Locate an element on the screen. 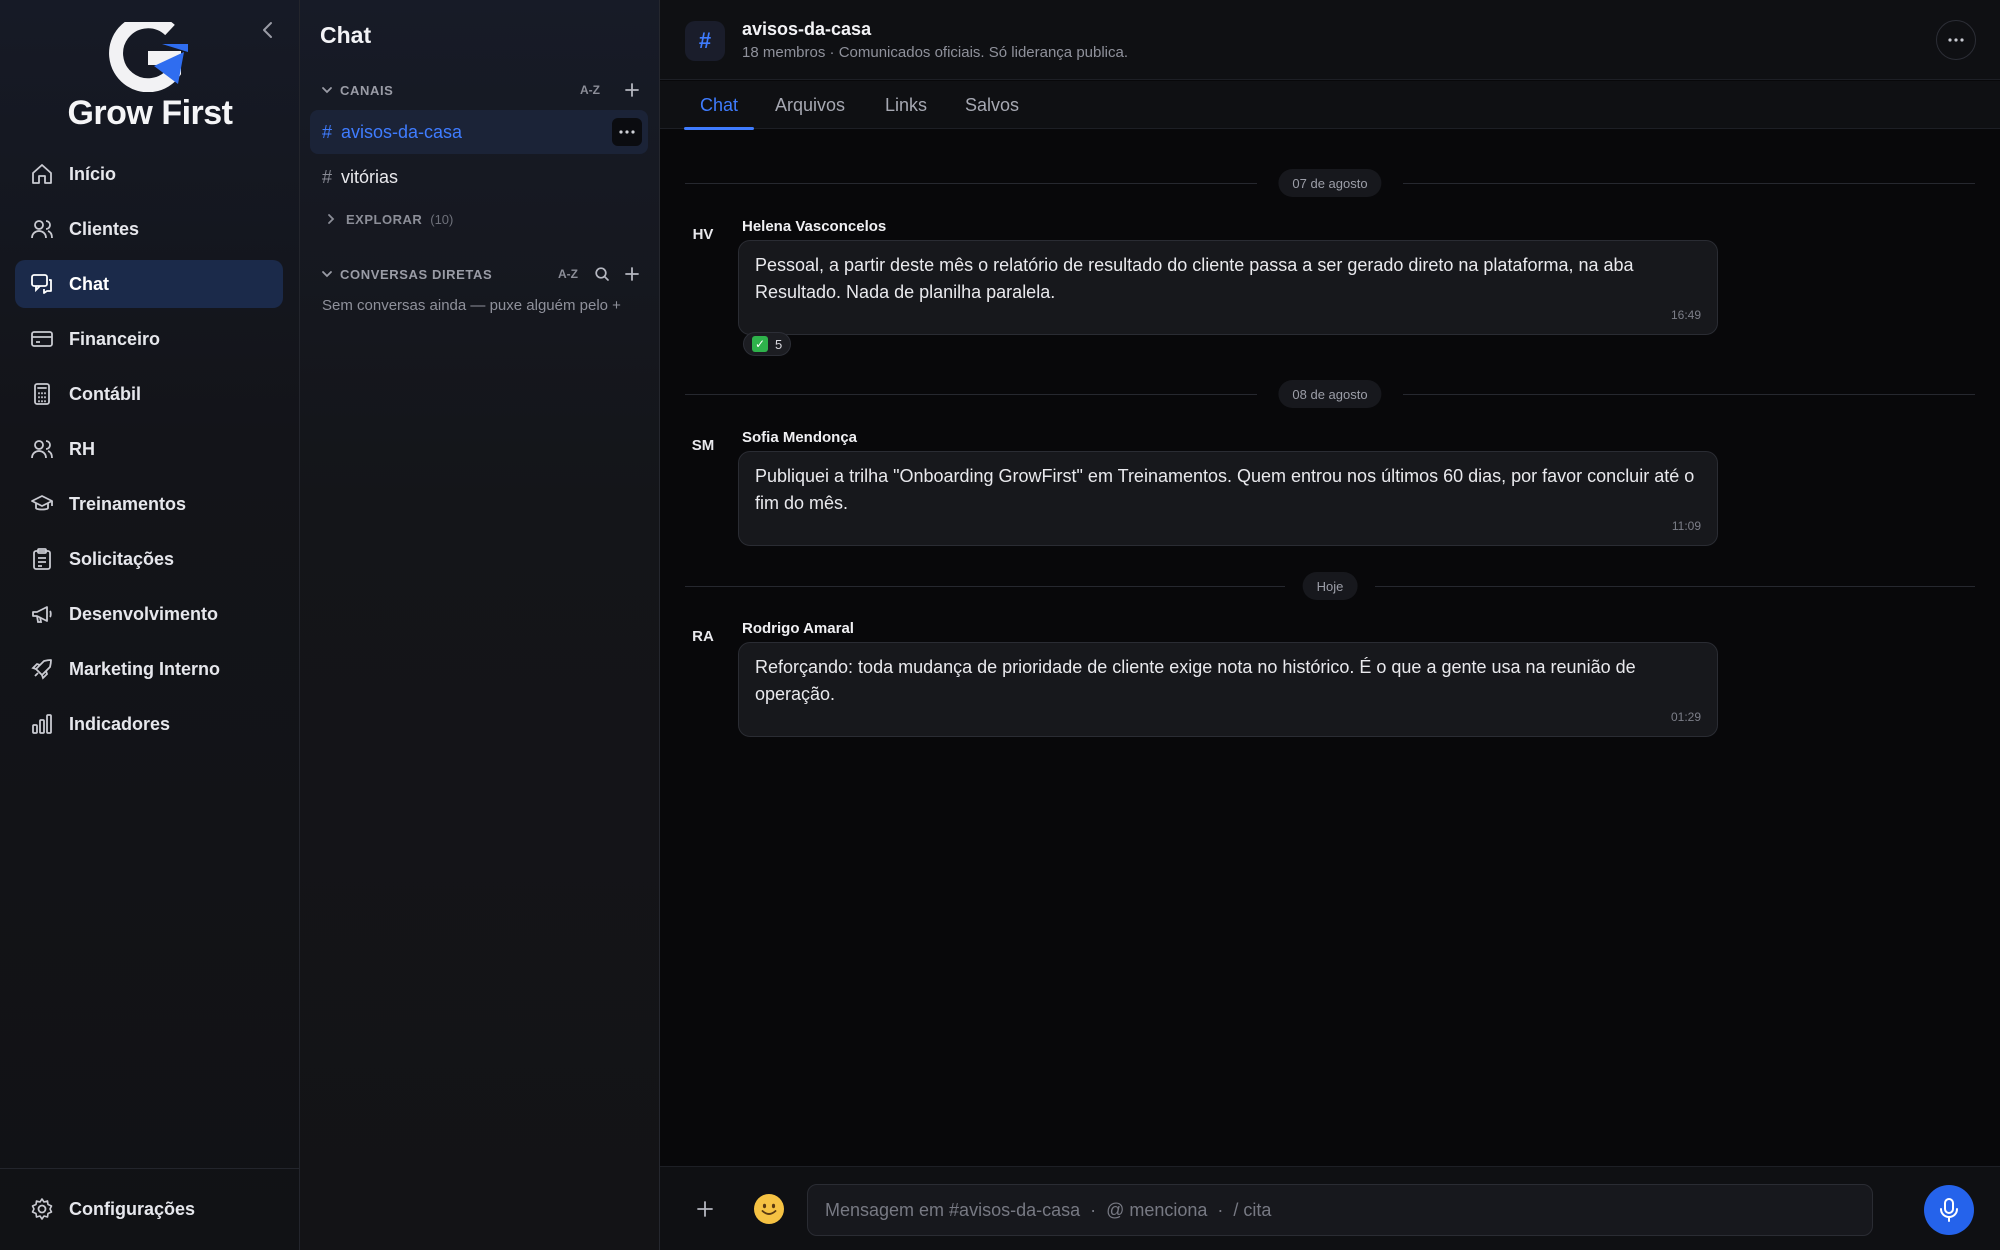  calculator-icon is located at coordinates (42, 394).